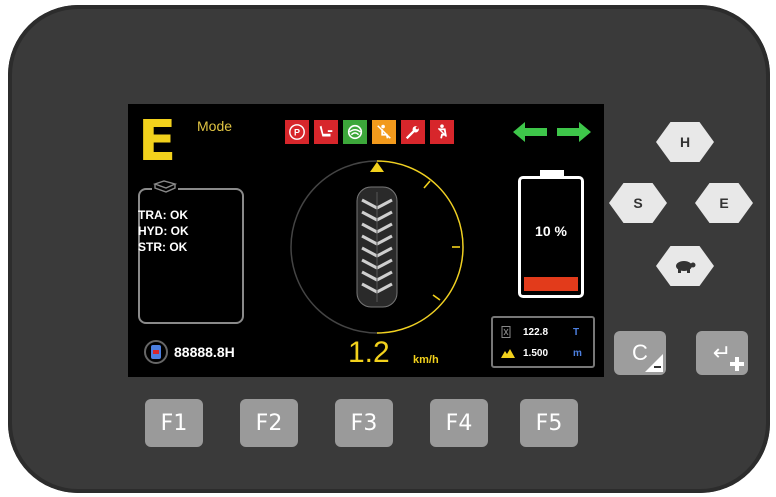  Describe the element at coordinates (549, 423) in the screenshot. I see `f5-key: F5` at that location.